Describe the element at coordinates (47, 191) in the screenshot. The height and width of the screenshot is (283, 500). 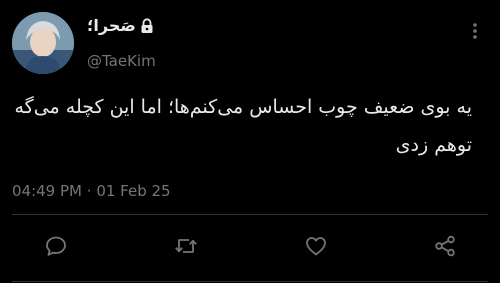
I see `tweet-time: 04:49 PM` at that location.